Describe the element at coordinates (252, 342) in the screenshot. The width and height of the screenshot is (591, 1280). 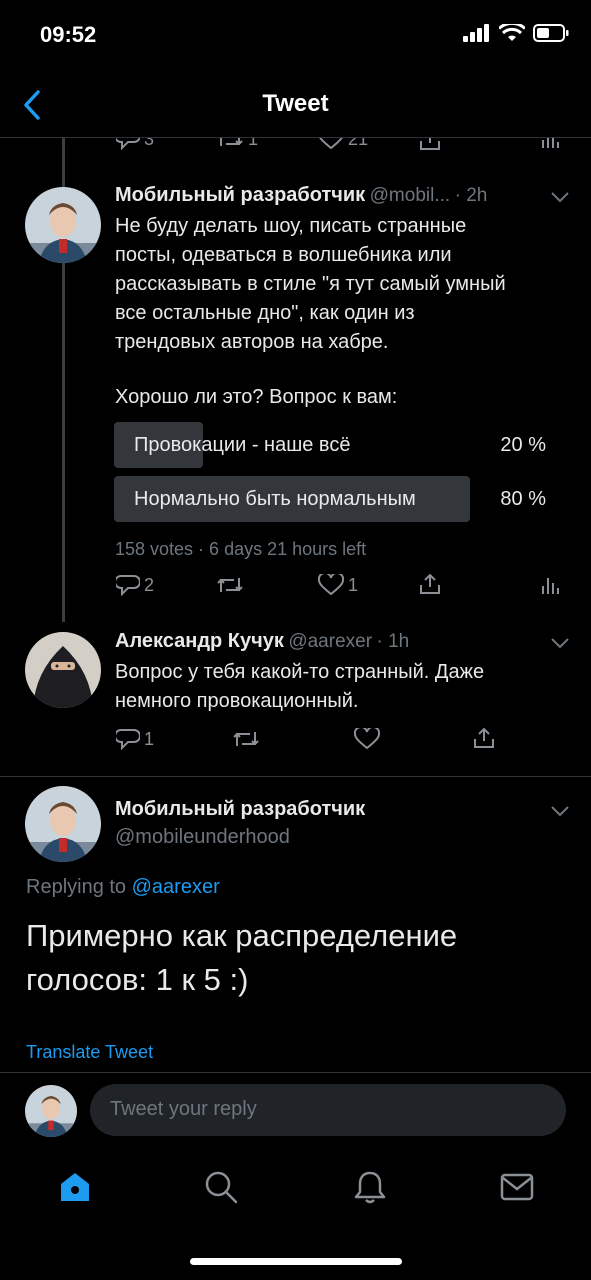
I see `tweet-text-line: трендовых авторов на хабре.` at that location.